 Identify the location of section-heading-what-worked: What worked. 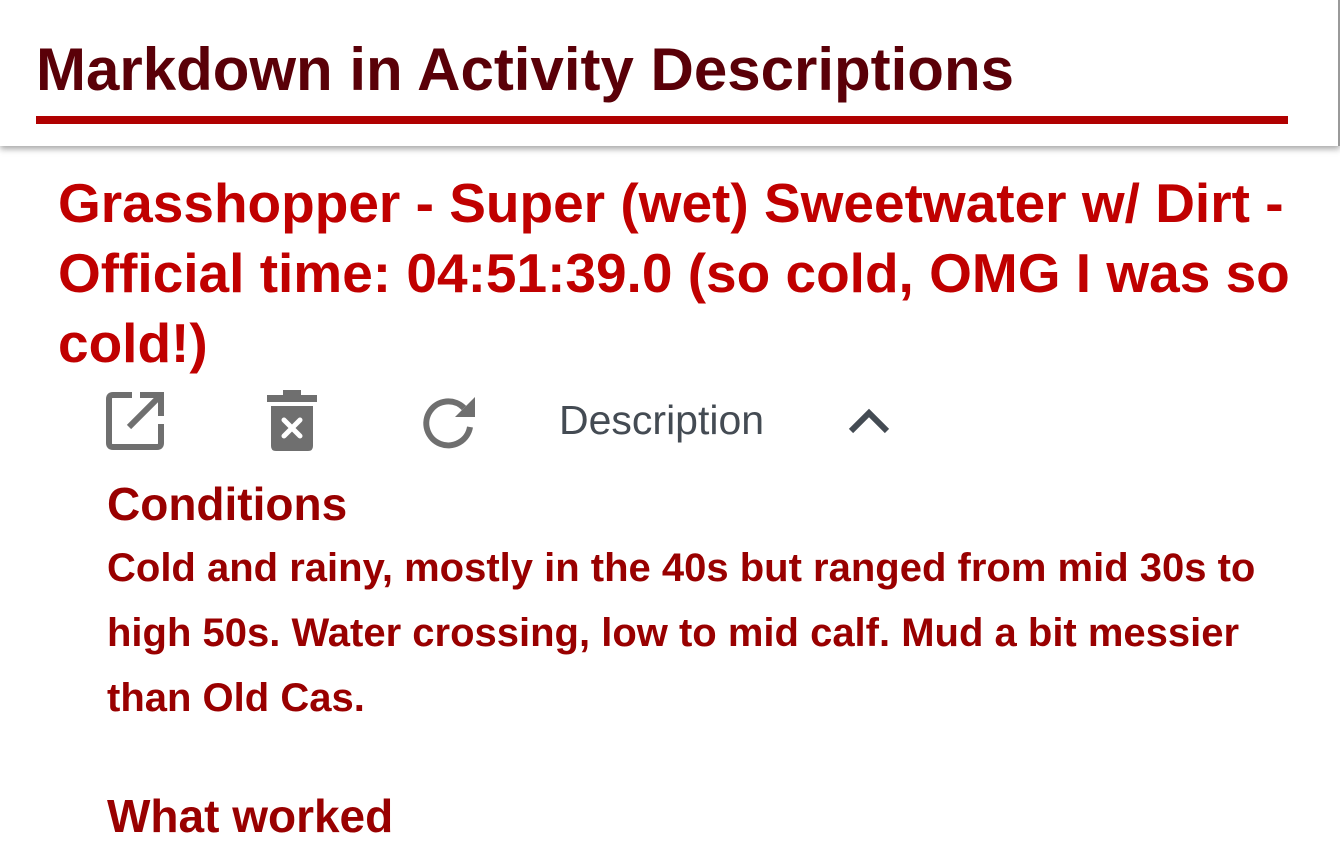
(250, 816).